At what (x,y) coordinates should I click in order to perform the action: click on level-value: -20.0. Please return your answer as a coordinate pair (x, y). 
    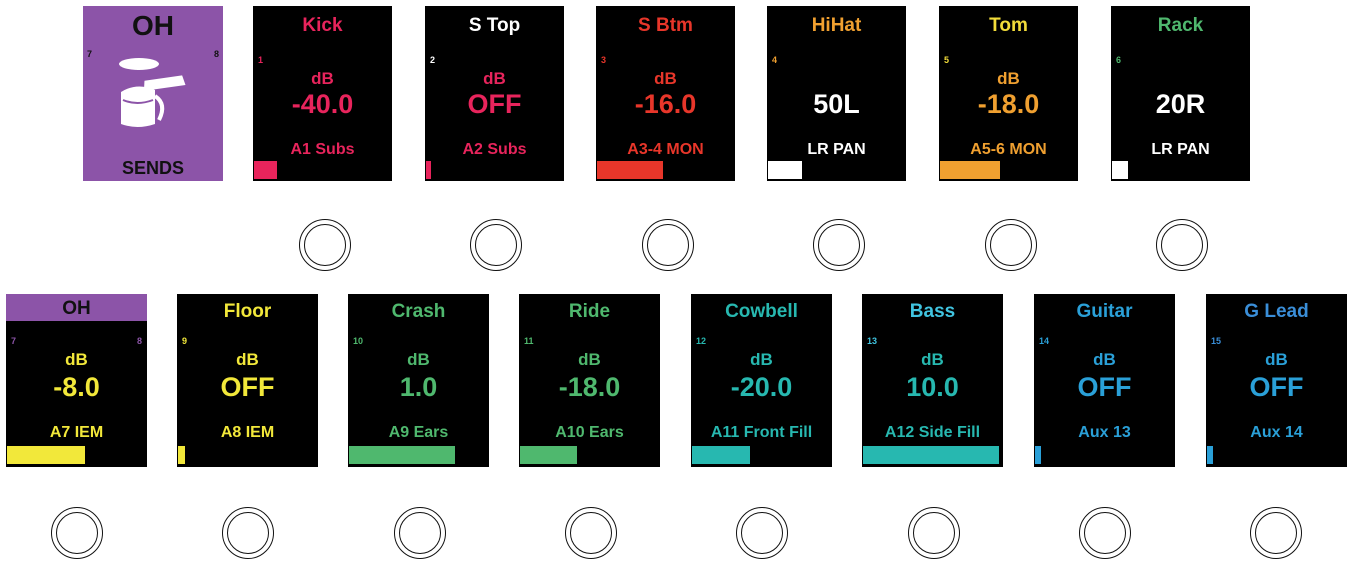
    Looking at the image, I should click on (761, 387).